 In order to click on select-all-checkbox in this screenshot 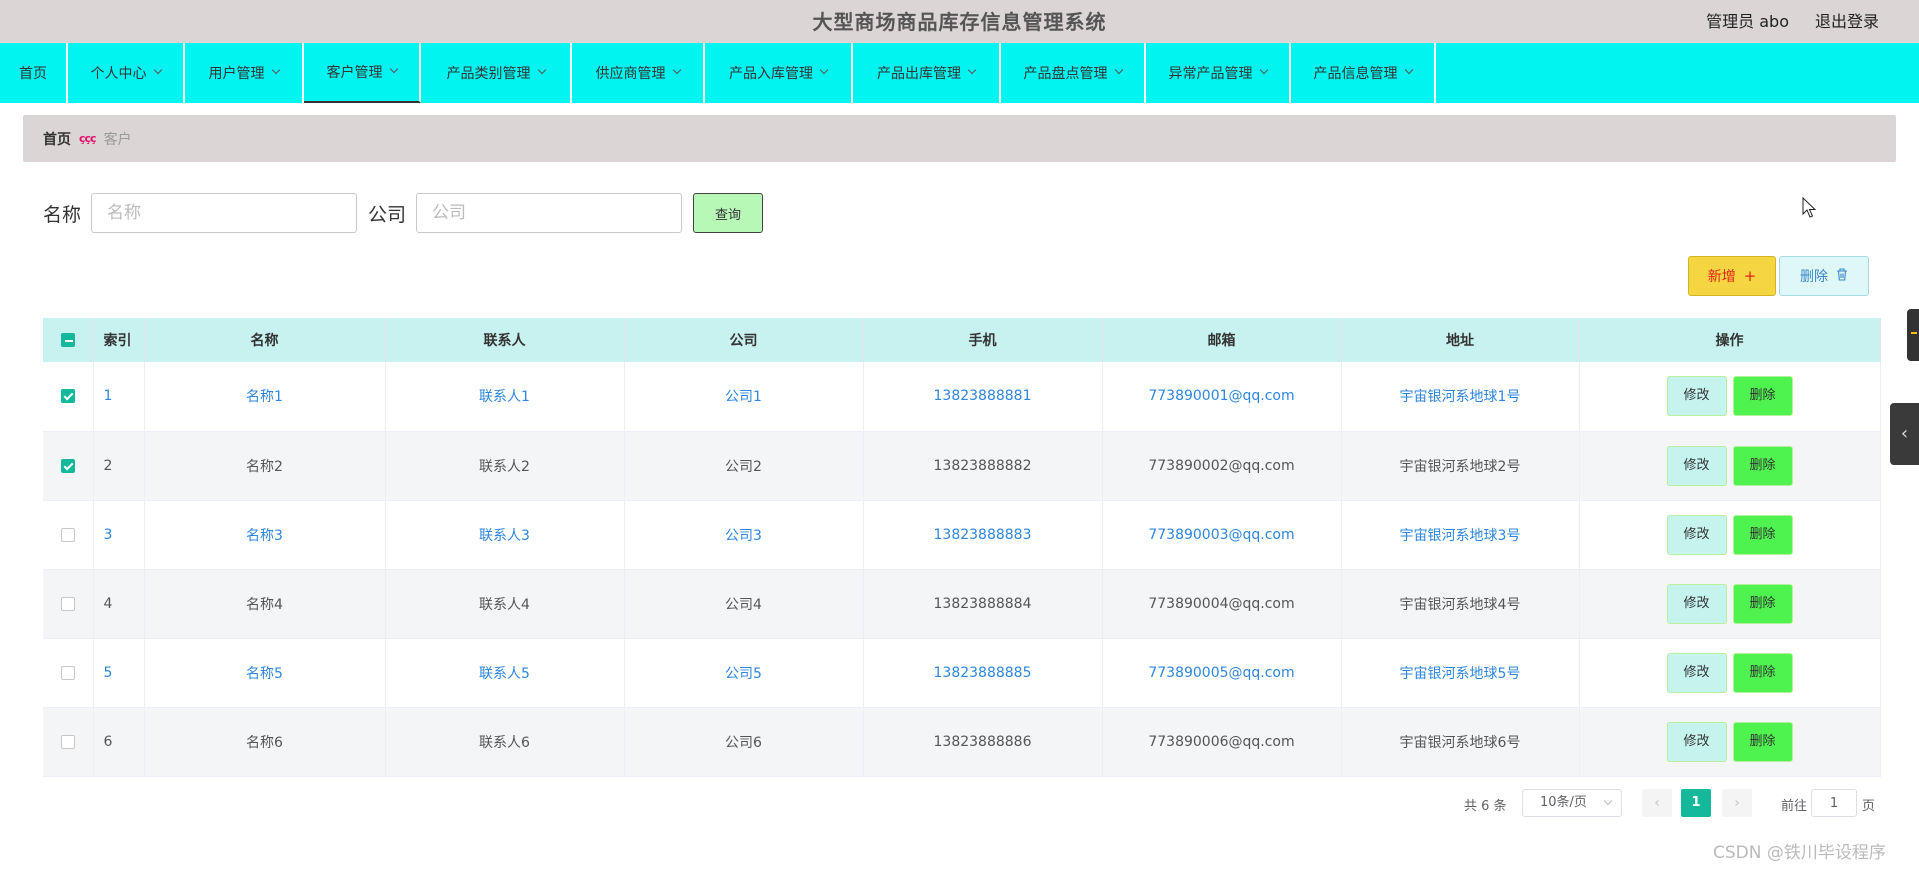, I will do `click(67, 340)`.